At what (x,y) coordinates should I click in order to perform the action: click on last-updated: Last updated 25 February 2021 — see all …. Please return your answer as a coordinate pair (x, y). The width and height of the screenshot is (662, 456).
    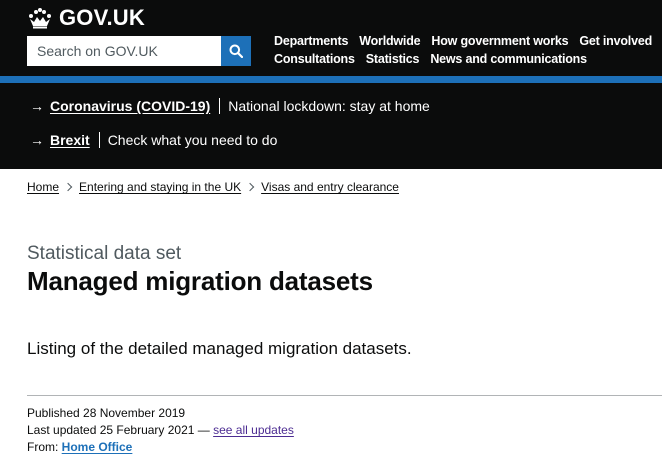
    Looking at the image, I should click on (160, 430).